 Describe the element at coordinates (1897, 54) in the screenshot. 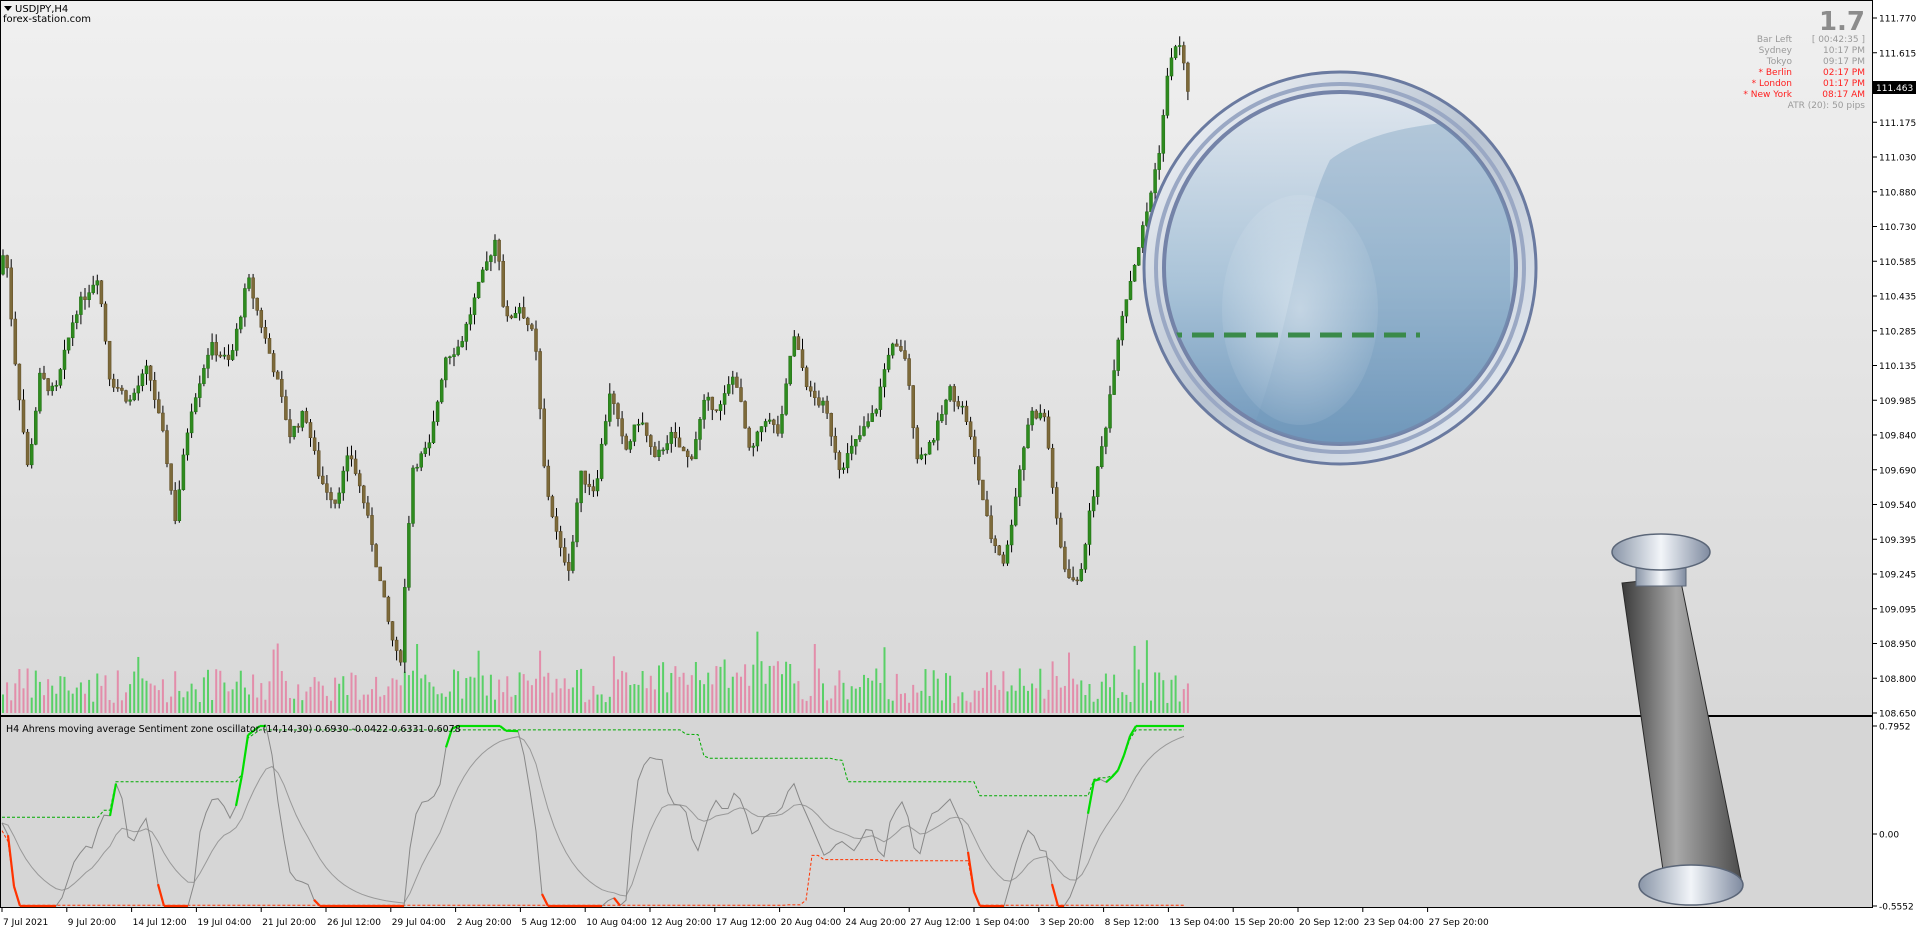

I see `price-tick-label: 111.615` at that location.